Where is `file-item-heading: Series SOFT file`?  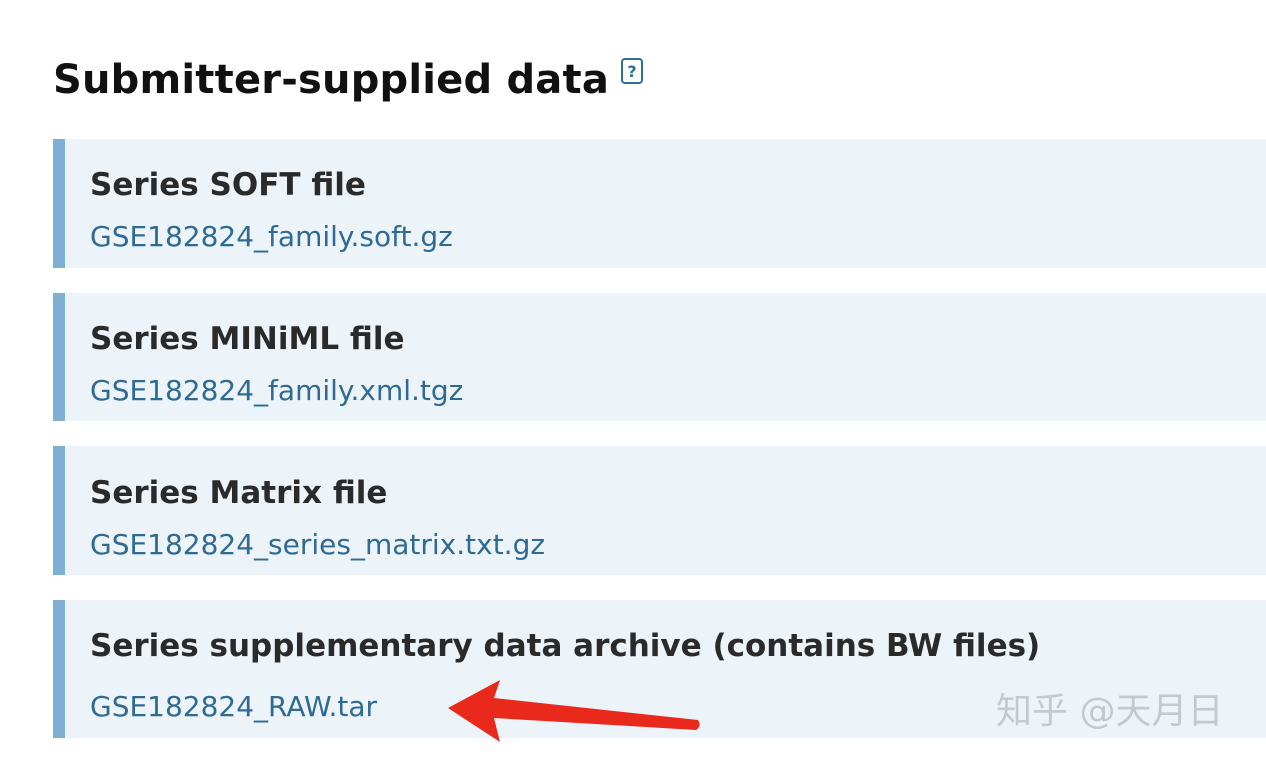
file-item-heading: Series SOFT file is located at coordinates (228, 185).